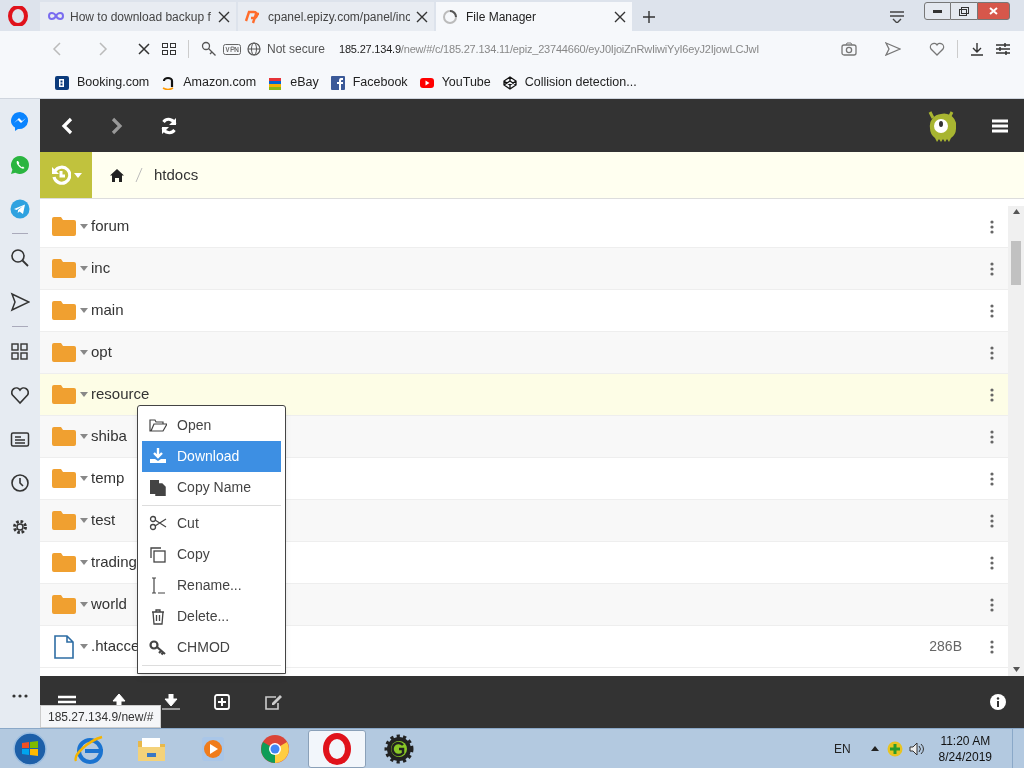  Describe the element at coordinates (103, 520) in the screenshot. I see `file-name: test` at that location.